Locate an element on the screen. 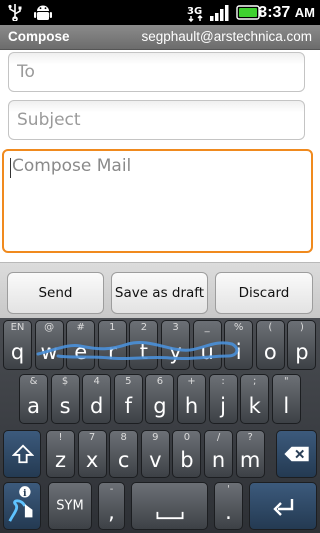  key-alt-label: $ is located at coordinates (65, 381).